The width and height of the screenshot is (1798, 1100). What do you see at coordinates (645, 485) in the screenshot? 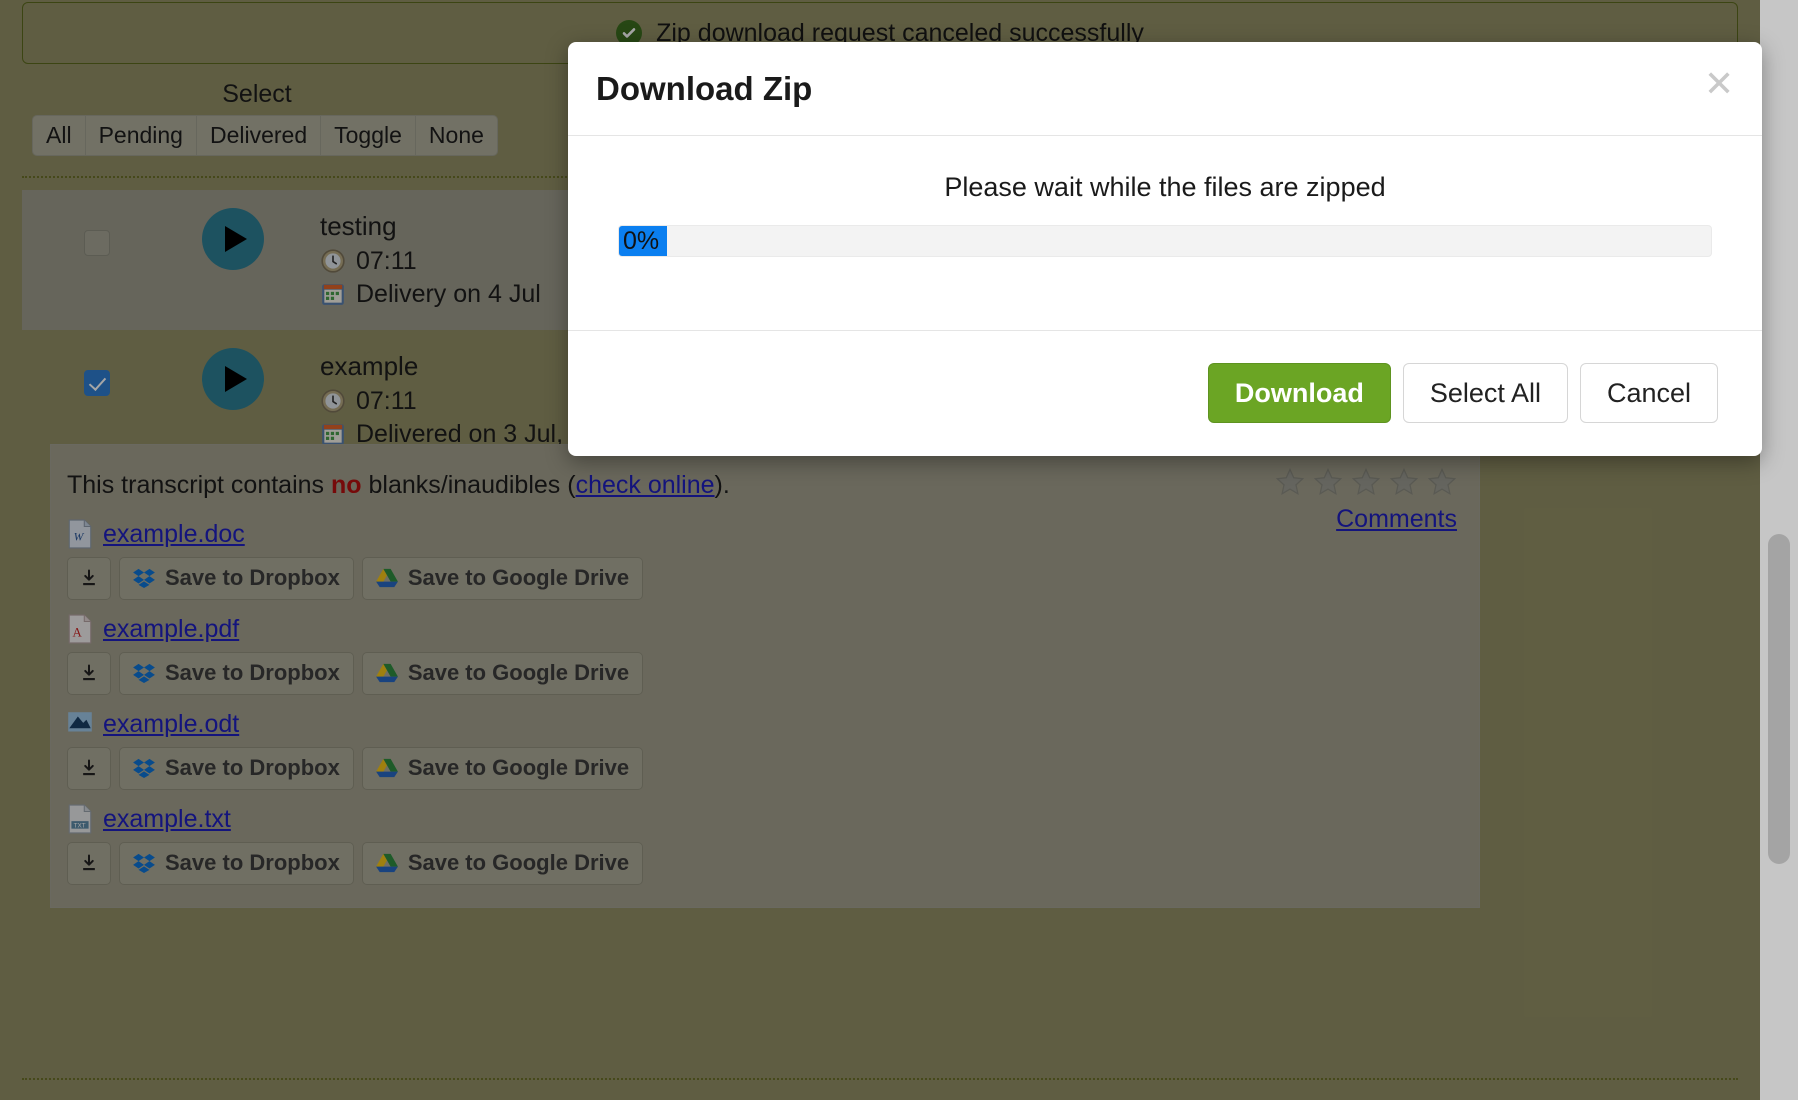
I see `check-online-link: check online` at bounding box center [645, 485].